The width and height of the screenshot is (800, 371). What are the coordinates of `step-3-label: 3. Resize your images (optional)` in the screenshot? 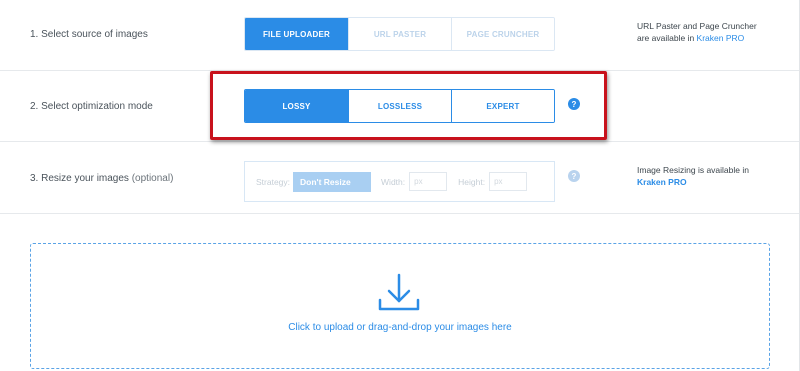 It's located at (101, 178).